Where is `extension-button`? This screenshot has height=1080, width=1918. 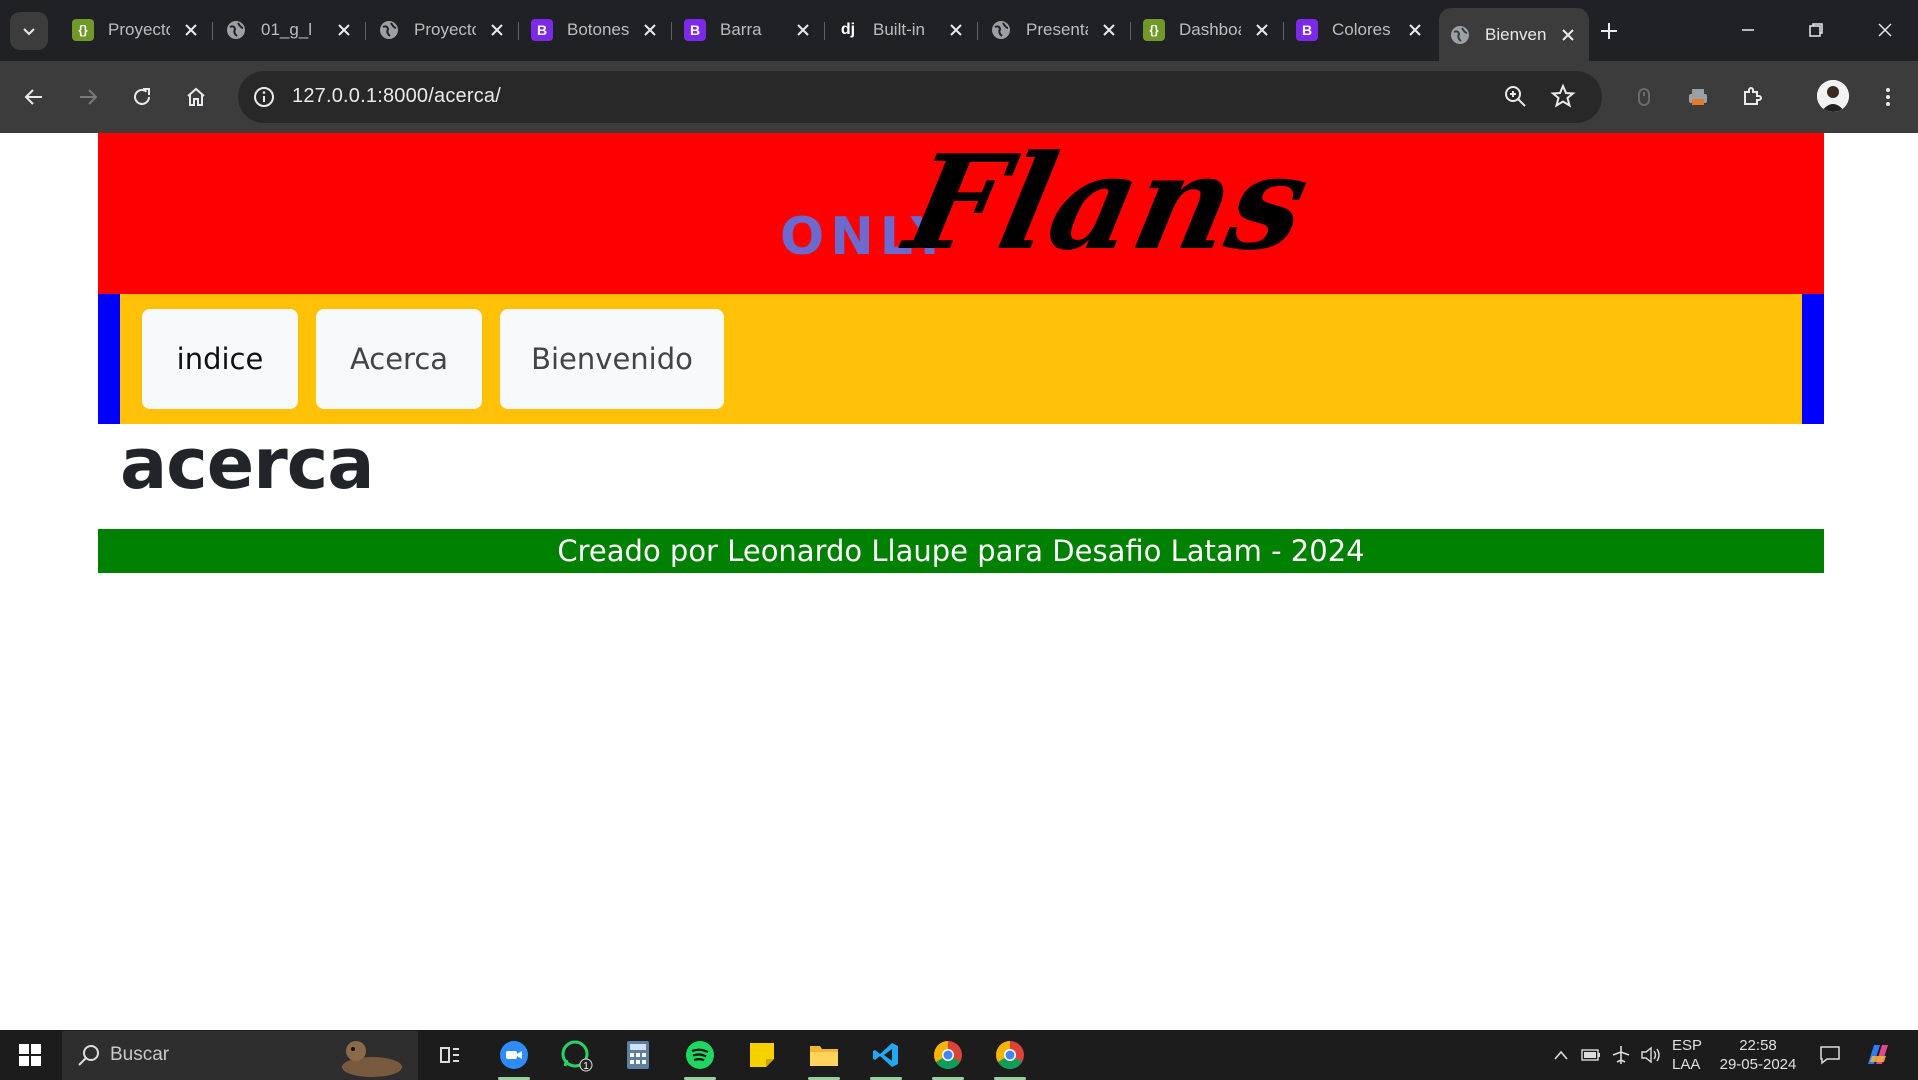 extension-button is located at coordinates (1698, 97).